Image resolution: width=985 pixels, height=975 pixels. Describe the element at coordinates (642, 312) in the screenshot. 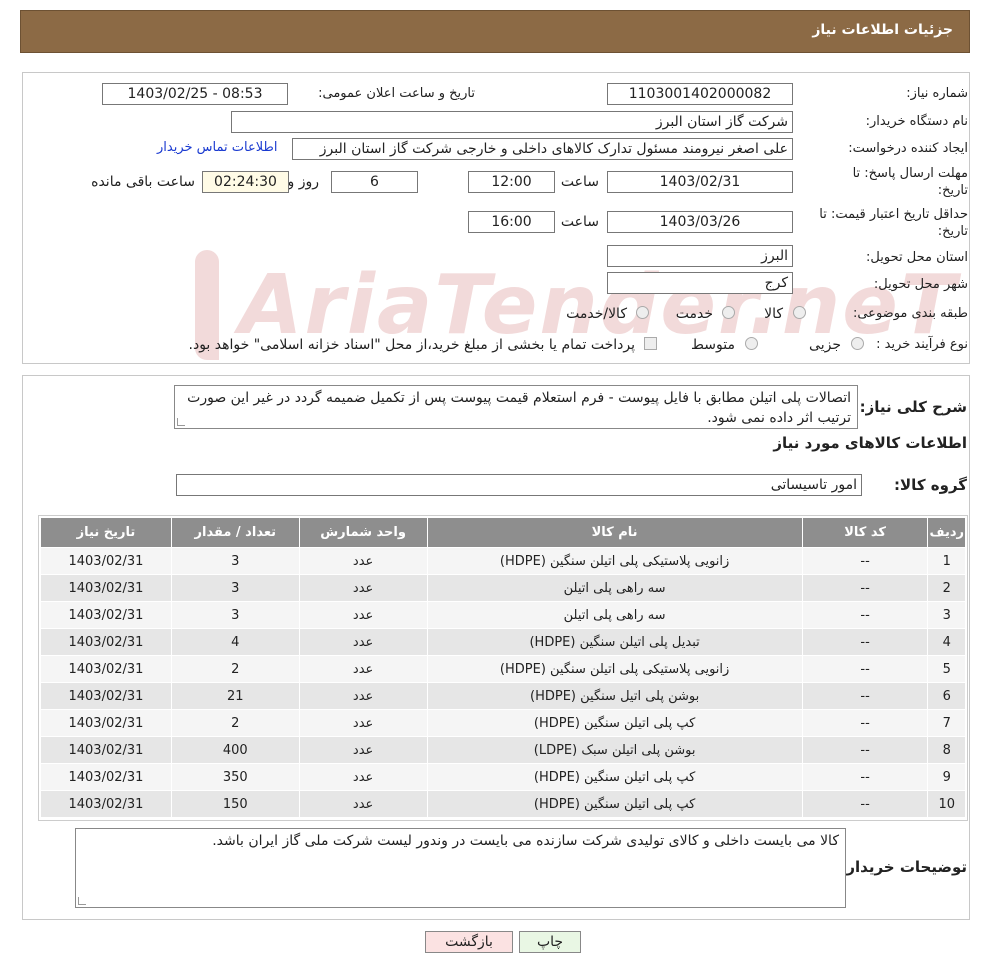

I see `category-radio-goods-service` at that location.